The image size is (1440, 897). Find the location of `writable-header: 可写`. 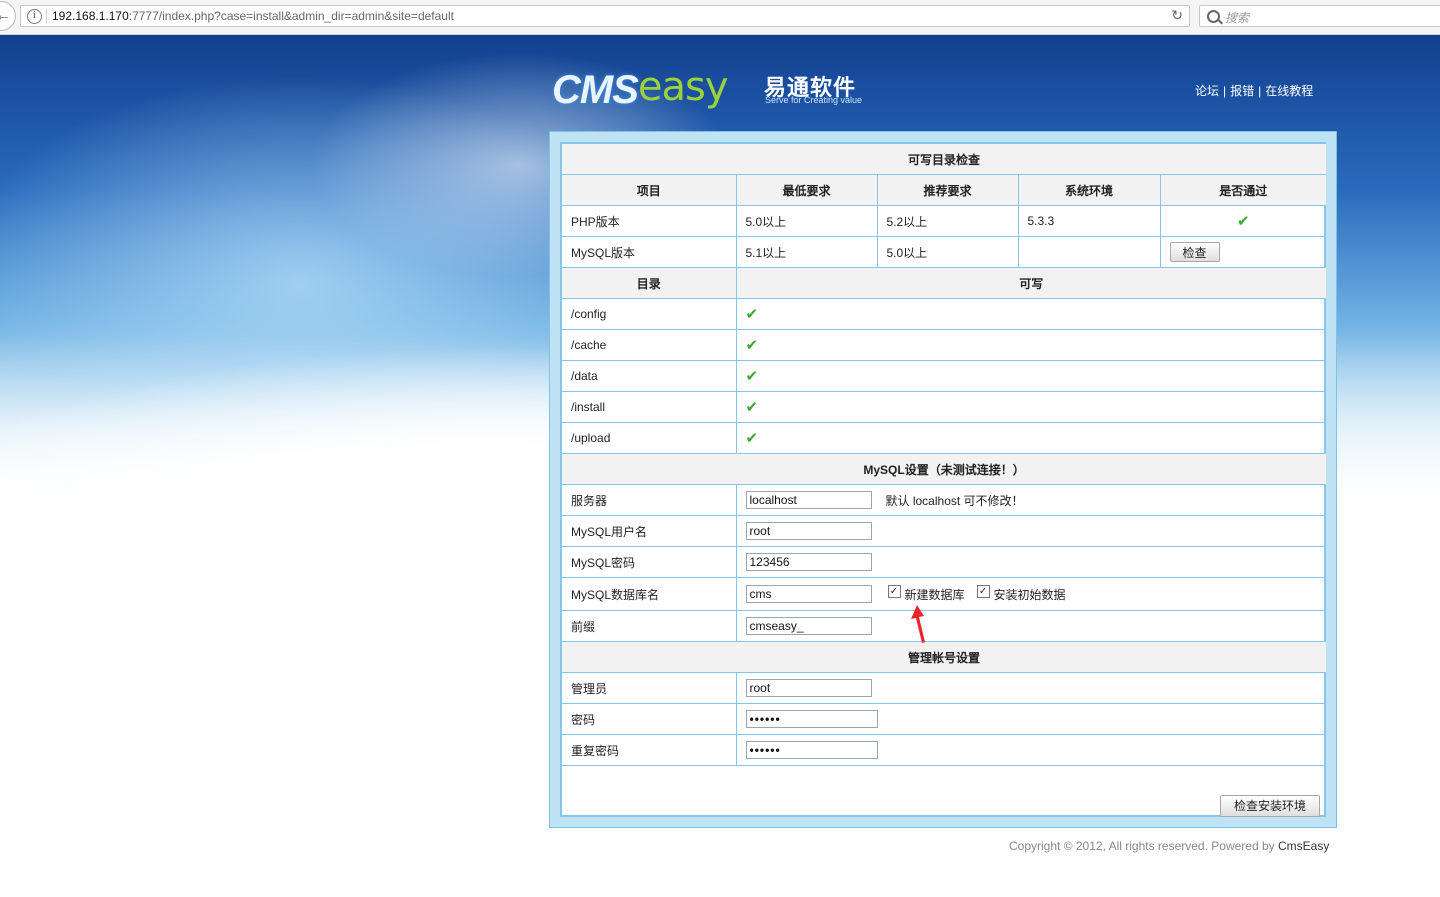

writable-header: 可写 is located at coordinates (1031, 283).